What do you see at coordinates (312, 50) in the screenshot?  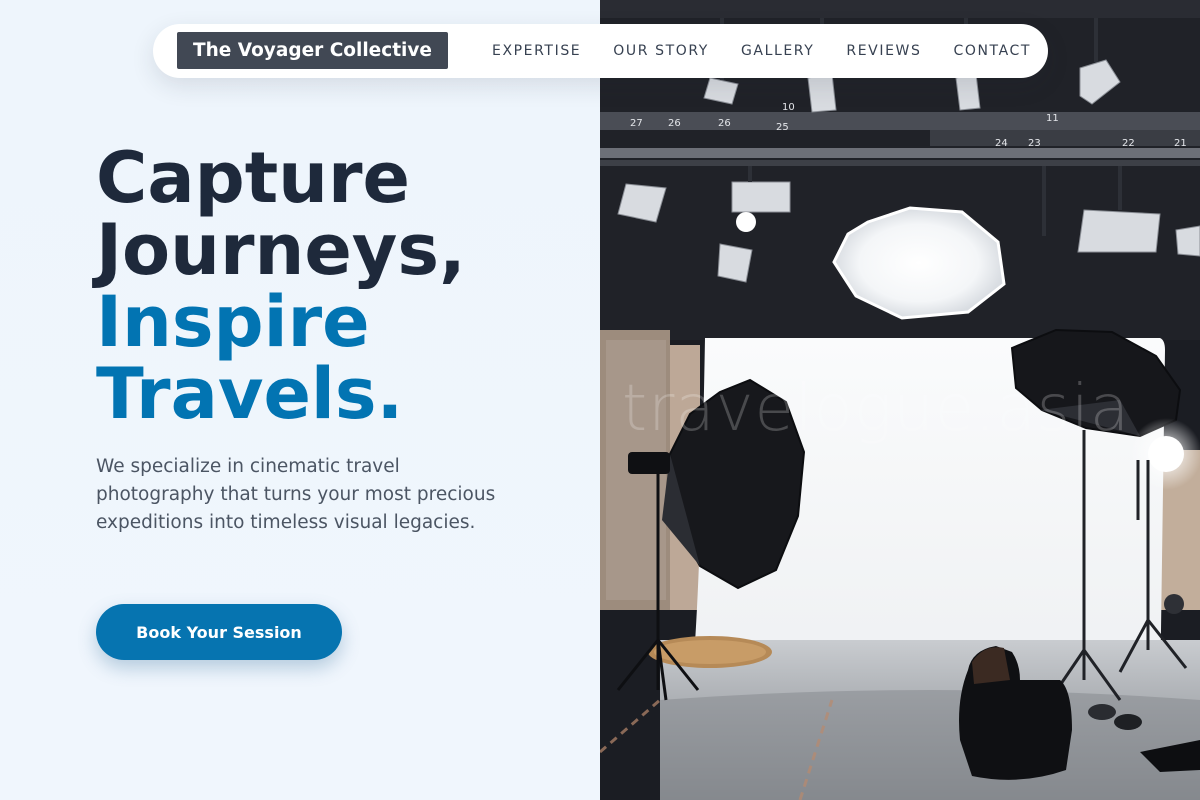 I see `brand-logo: The Voyager Collective` at bounding box center [312, 50].